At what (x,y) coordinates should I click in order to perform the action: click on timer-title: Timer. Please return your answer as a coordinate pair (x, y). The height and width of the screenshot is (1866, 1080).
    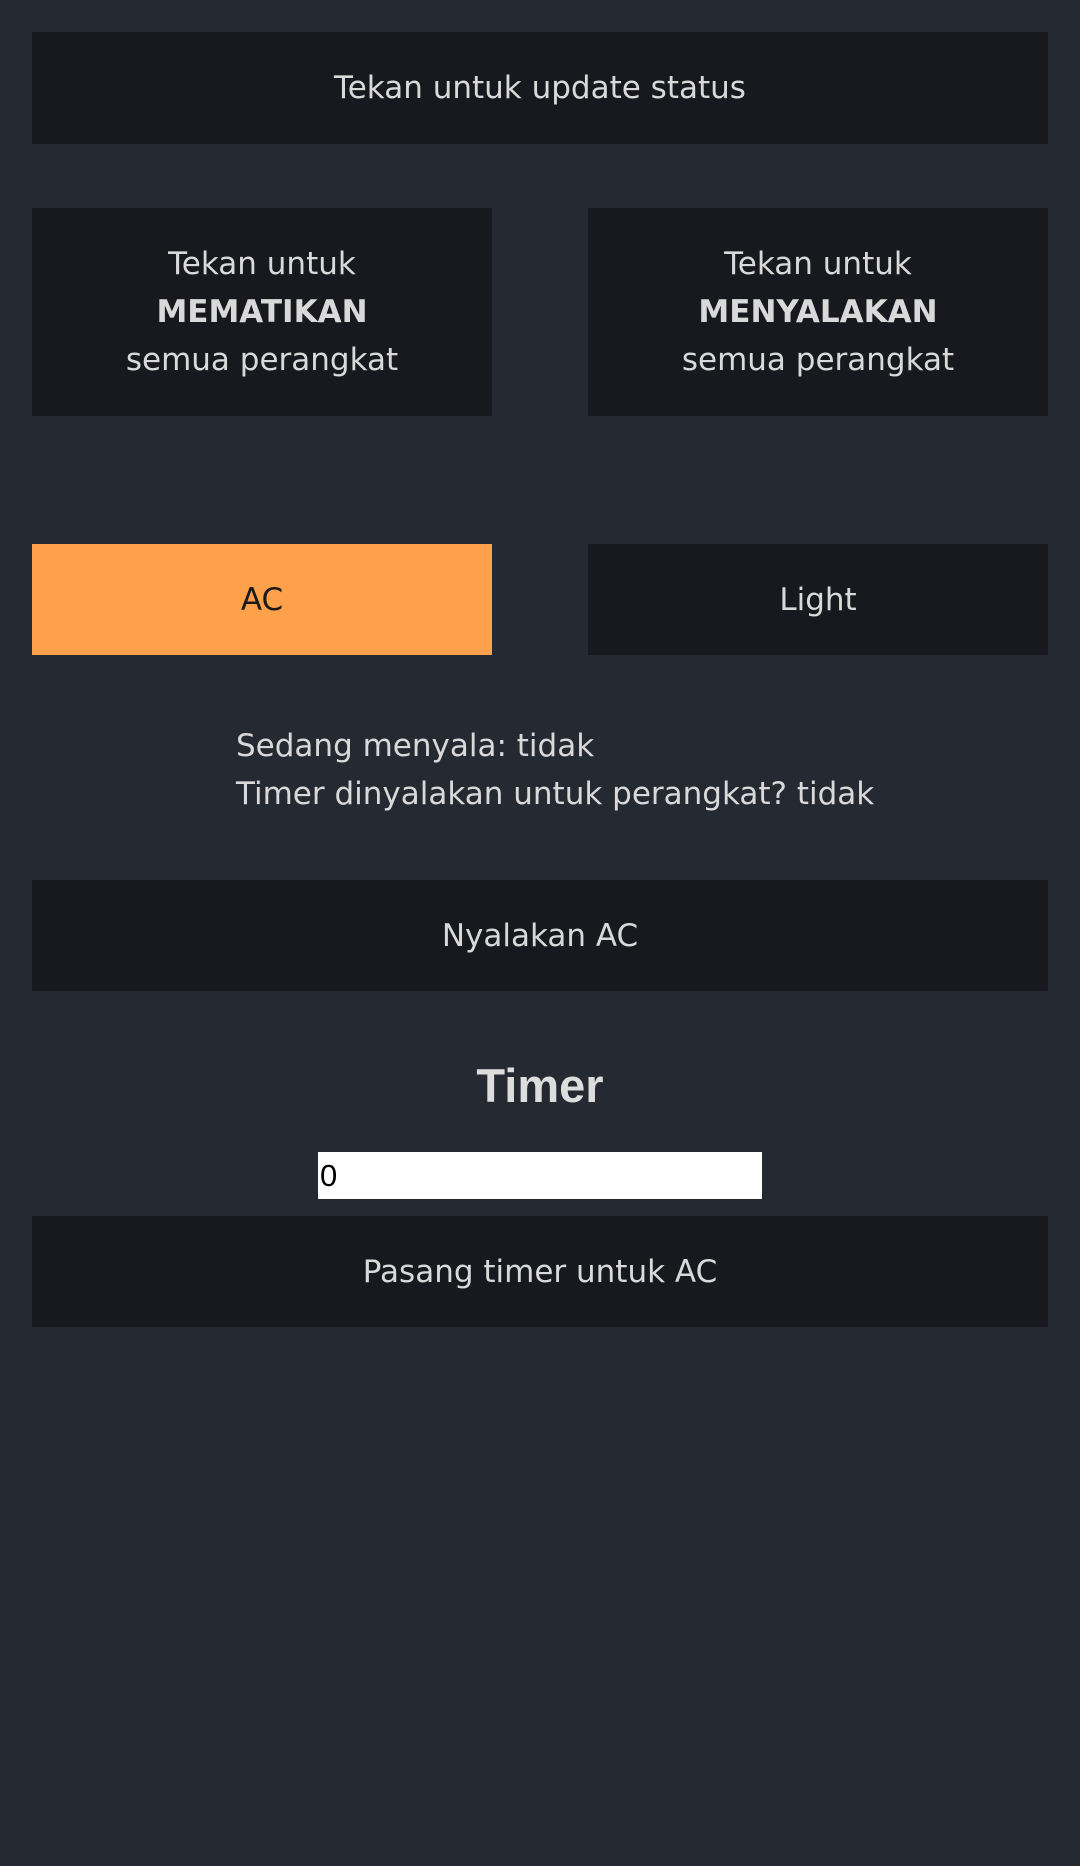
    Looking at the image, I should click on (540, 1085).